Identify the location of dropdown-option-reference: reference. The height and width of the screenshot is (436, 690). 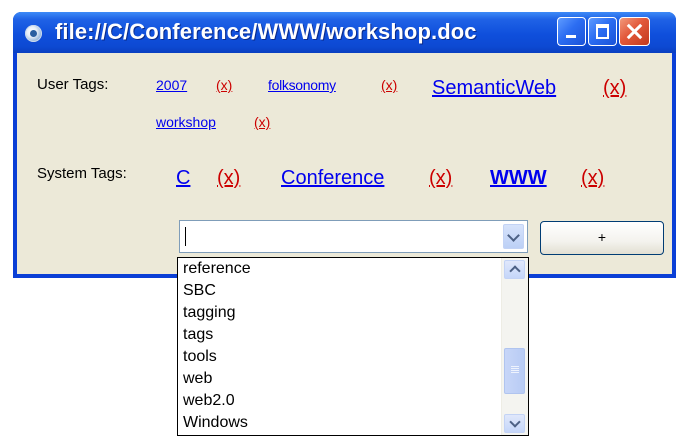
(339, 269).